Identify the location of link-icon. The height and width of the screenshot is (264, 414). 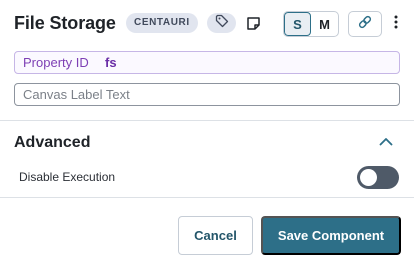
(365, 24).